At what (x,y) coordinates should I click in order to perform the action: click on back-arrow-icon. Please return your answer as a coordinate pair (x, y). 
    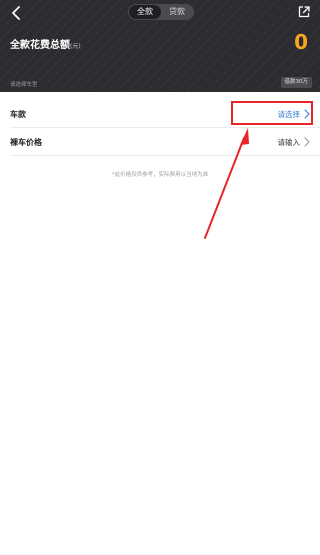
    Looking at the image, I should click on (16, 13).